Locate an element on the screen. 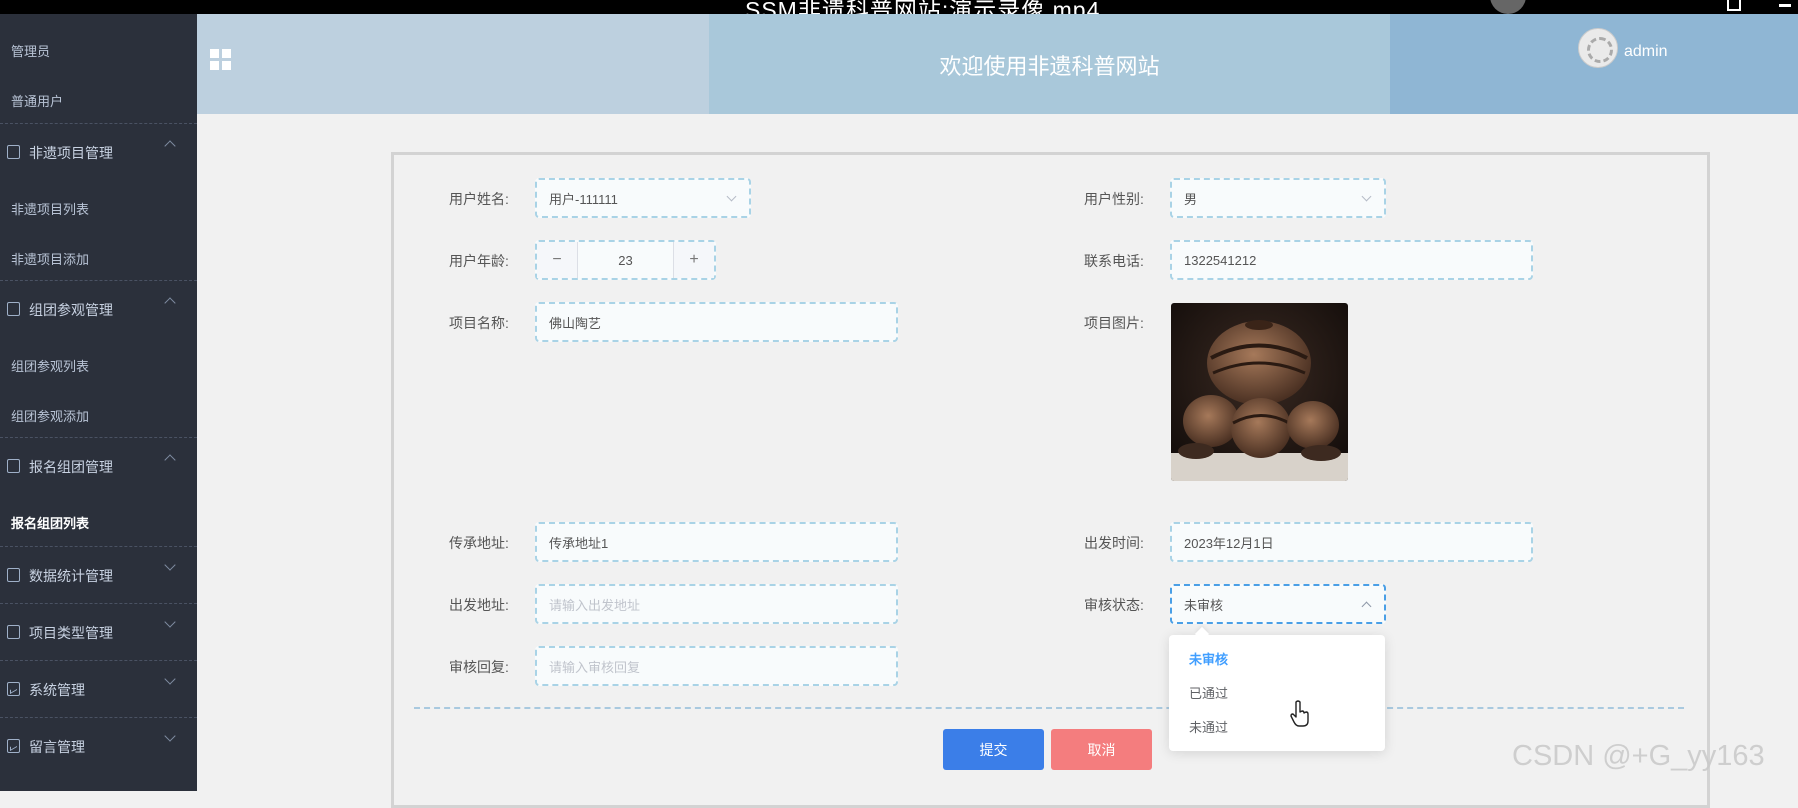 This screenshot has width=1798, height=808. user-name-select: 用户-111111 is located at coordinates (643, 198).